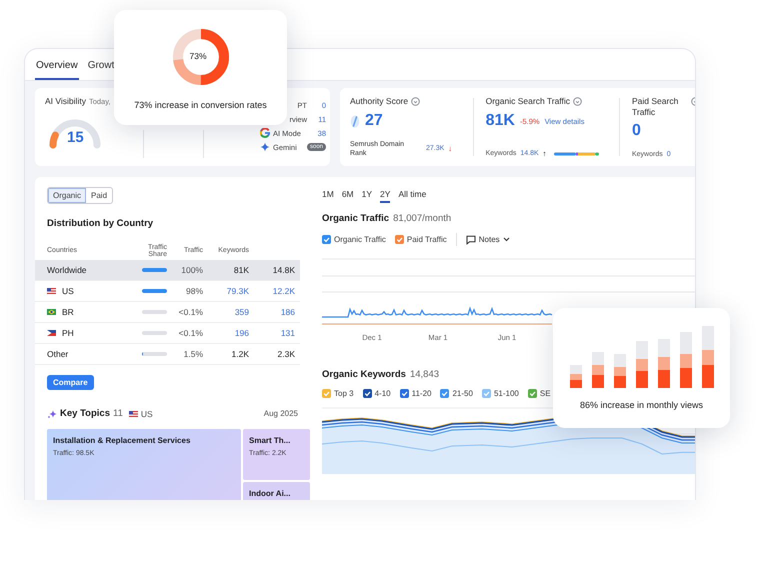  I want to click on section-title: Key Topics, so click(85, 413).